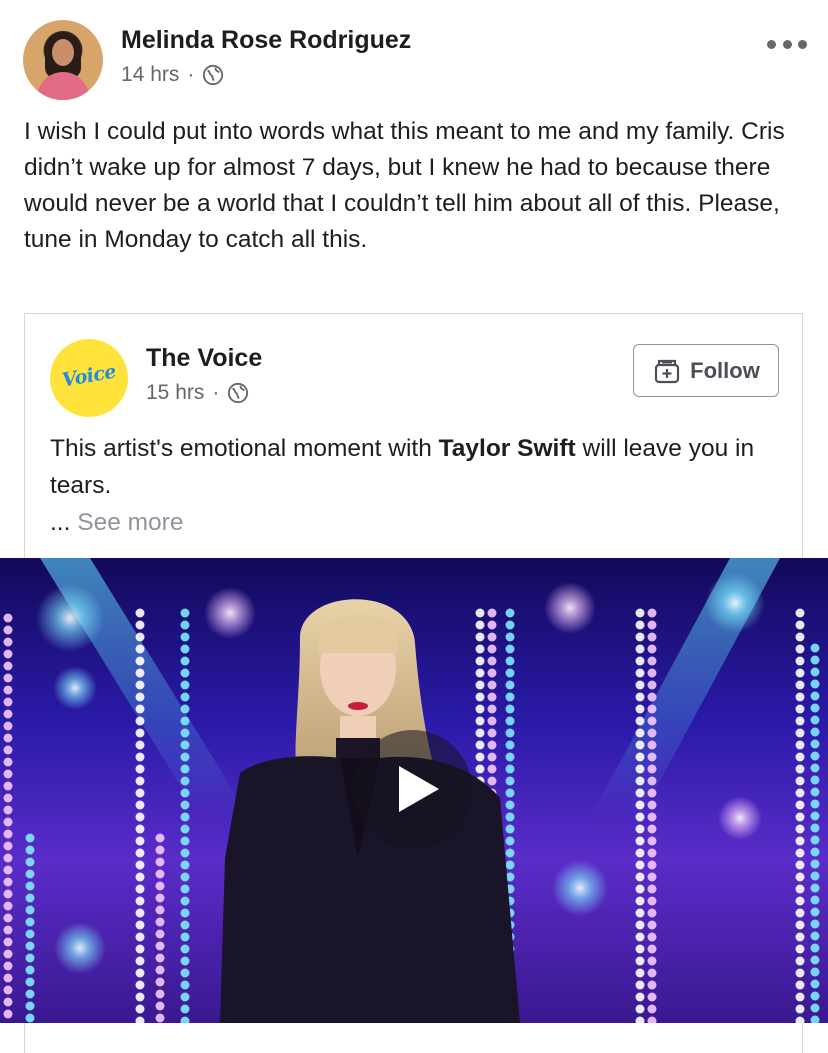  Describe the element at coordinates (507, 448) in the screenshot. I see `tagged-person: Taylor Swift` at that location.